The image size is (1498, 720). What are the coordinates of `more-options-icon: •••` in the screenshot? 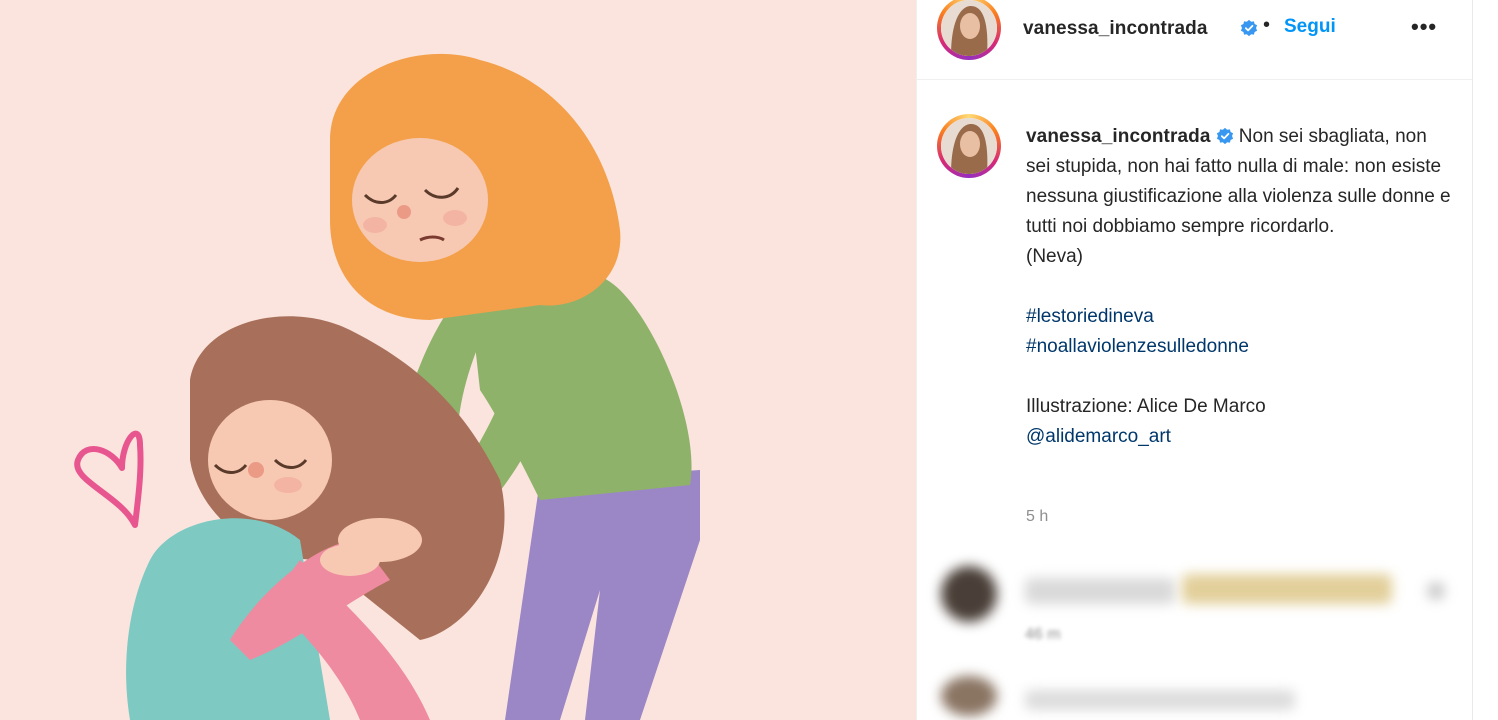 It's located at (1424, 27).